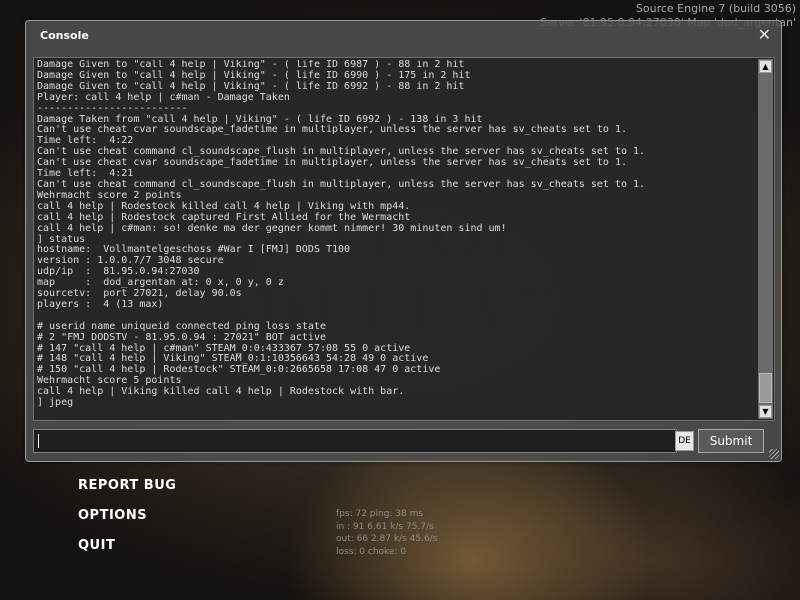  What do you see at coordinates (731, 441) in the screenshot?
I see `submit-button: Submit` at bounding box center [731, 441].